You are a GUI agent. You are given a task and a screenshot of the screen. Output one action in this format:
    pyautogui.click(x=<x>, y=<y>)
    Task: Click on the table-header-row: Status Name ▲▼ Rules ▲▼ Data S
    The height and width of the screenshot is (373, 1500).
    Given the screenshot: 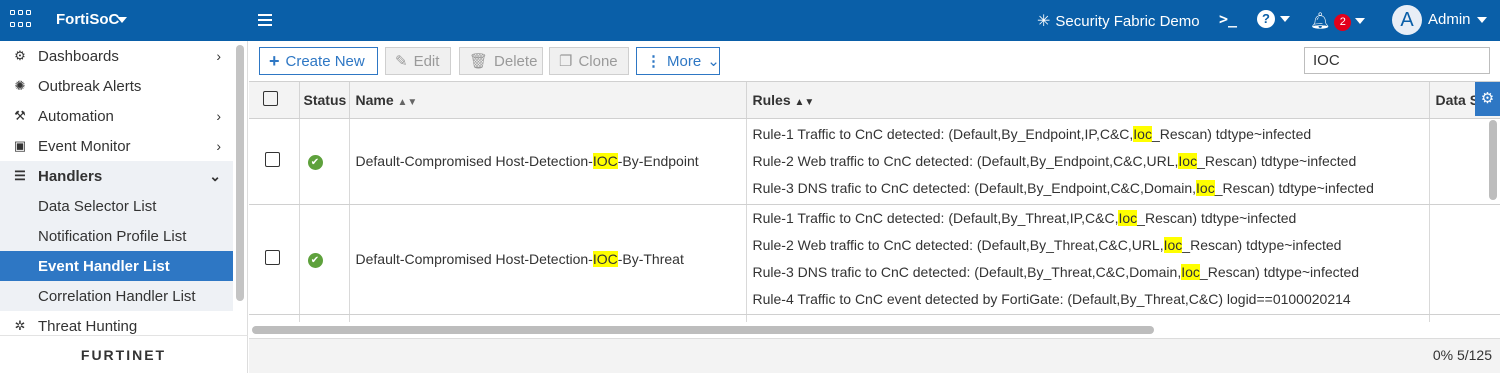 What is the action you would take?
    pyautogui.click(x=874, y=100)
    